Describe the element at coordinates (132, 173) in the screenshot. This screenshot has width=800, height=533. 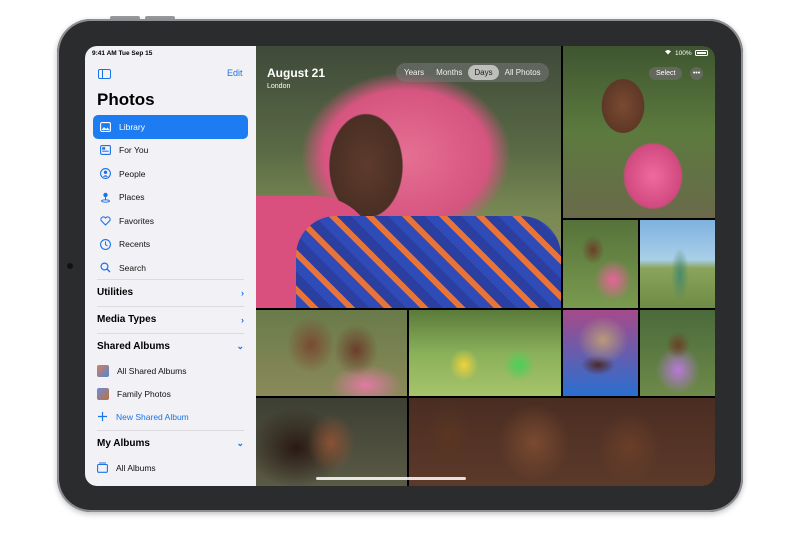
I see `sidebar-item-label: People` at that location.